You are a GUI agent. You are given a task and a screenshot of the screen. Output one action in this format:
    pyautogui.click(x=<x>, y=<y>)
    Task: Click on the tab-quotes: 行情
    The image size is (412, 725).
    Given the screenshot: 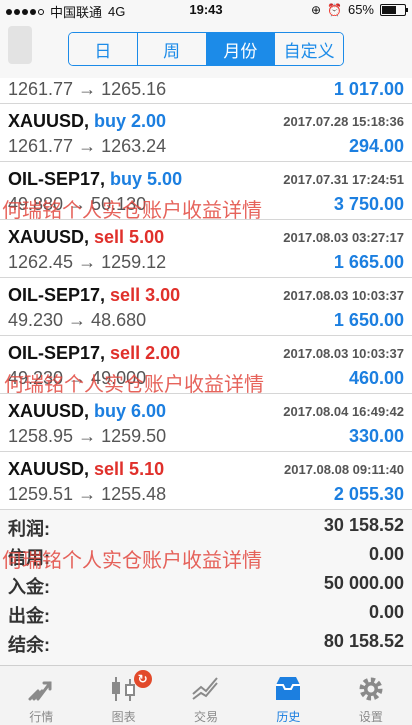 What is the action you would take?
    pyautogui.click(x=41, y=695)
    